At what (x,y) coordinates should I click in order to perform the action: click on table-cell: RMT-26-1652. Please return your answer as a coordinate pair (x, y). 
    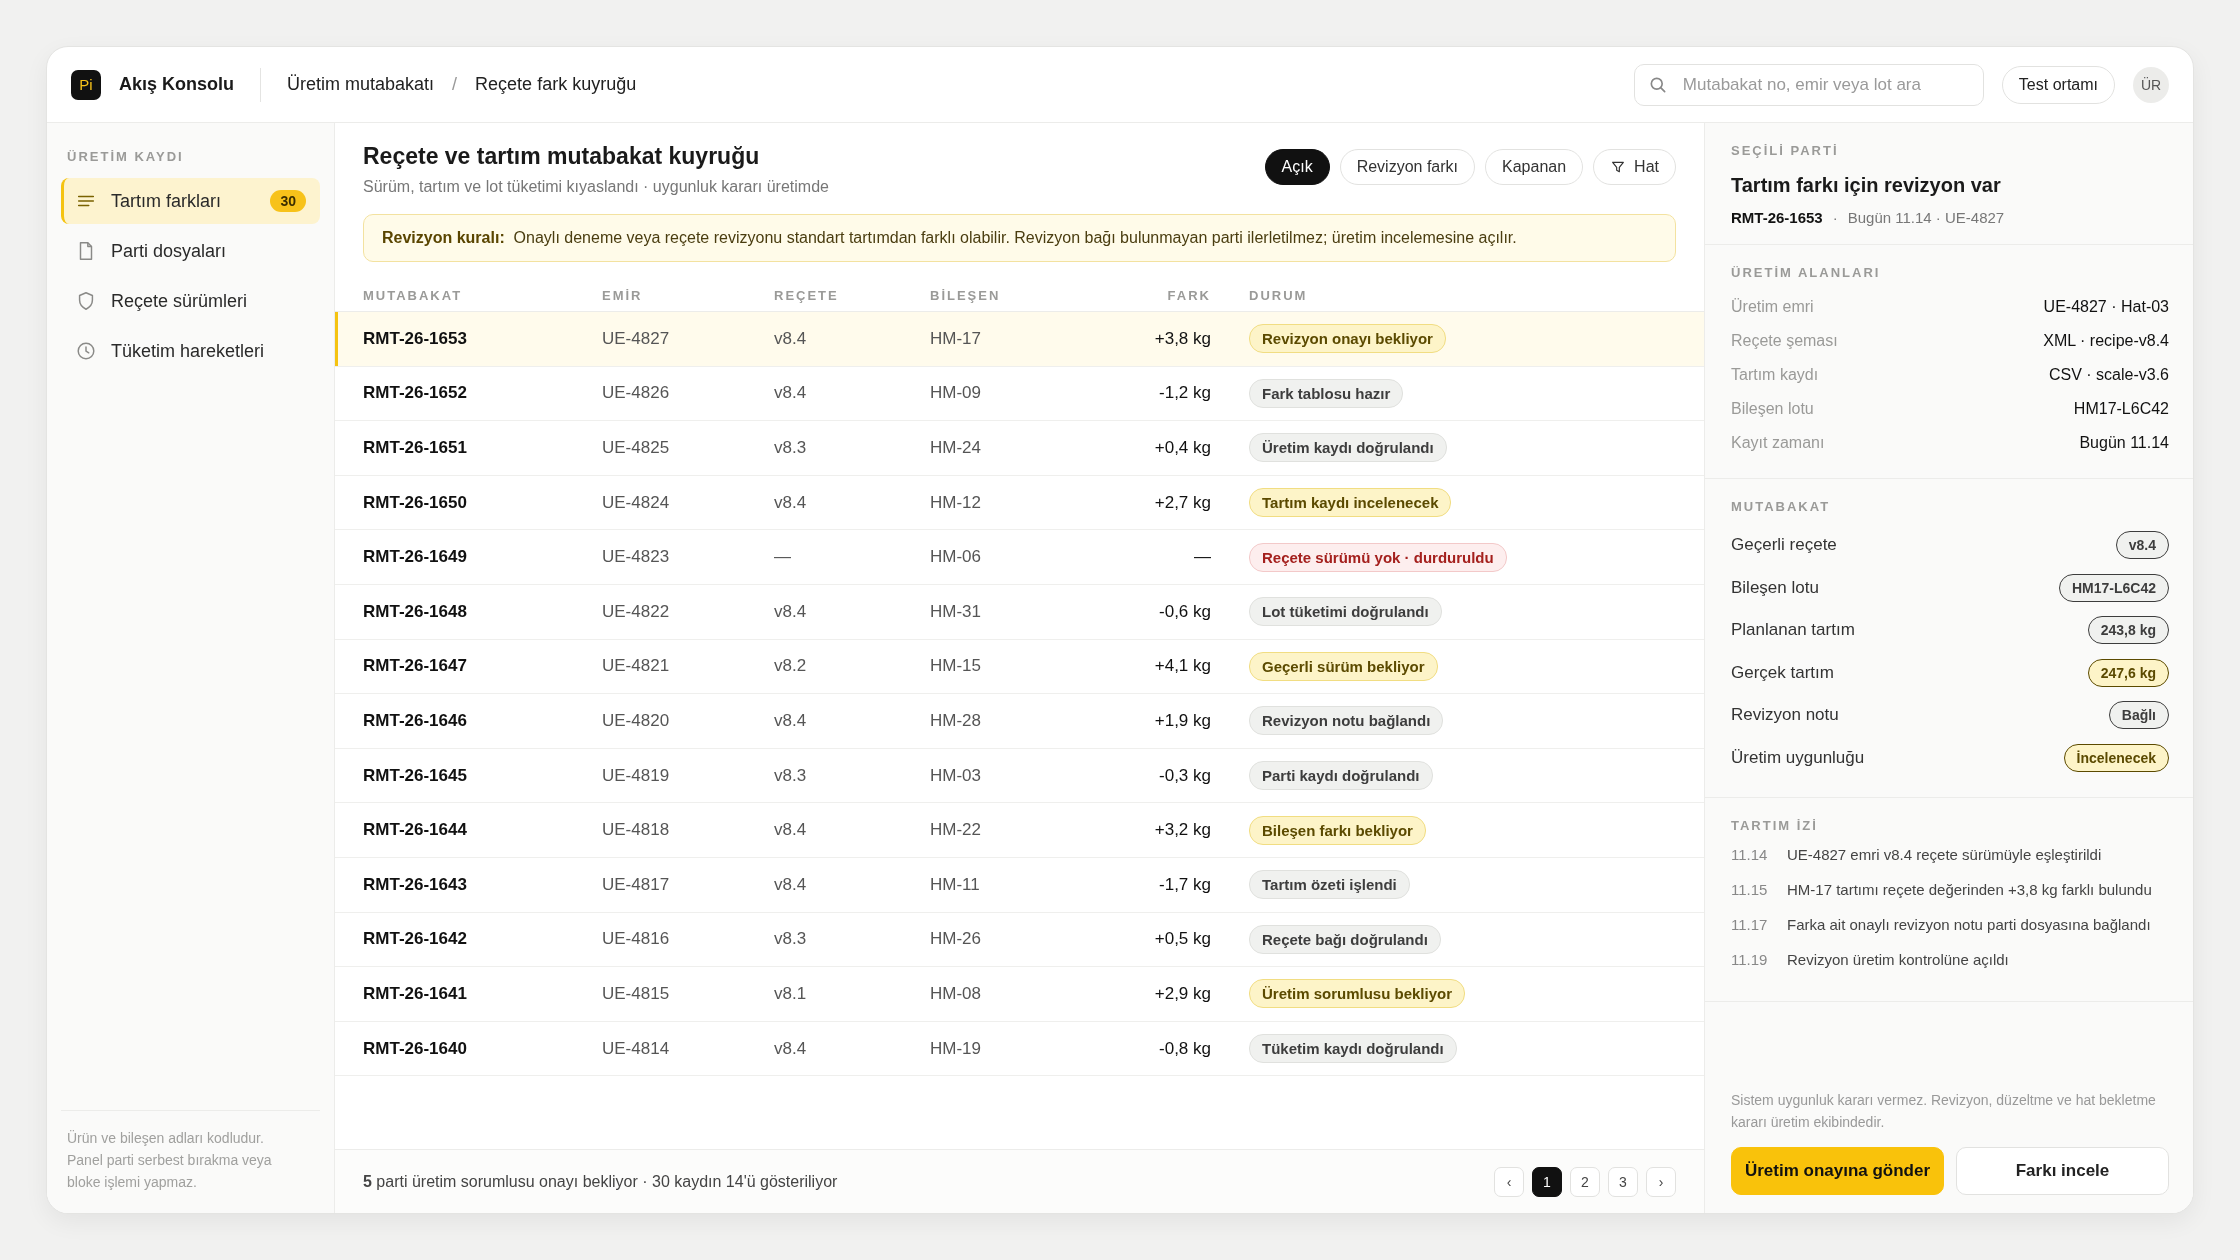
    Looking at the image, I should click on (468, 393).